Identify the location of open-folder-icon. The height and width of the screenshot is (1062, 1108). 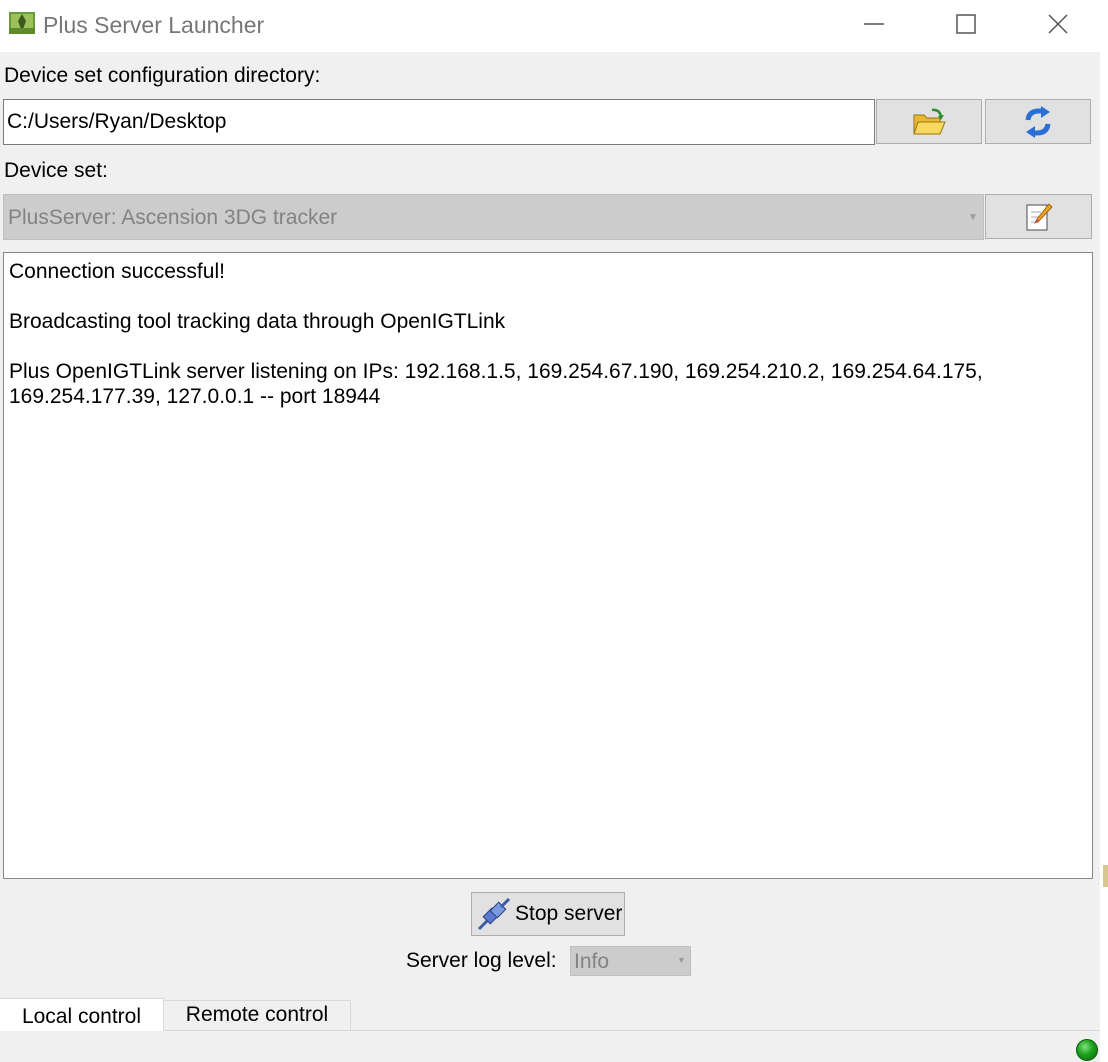
(929, 121).